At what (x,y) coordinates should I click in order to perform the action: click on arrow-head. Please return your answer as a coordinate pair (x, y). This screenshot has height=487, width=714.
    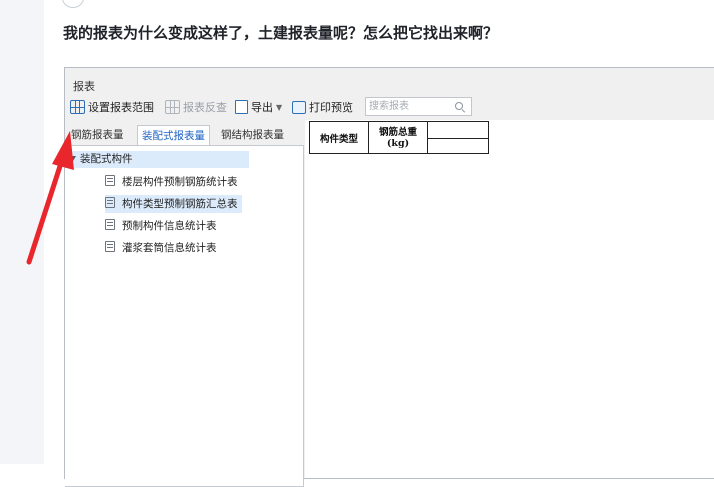
    Looking at the image, I should click on (63, 150).